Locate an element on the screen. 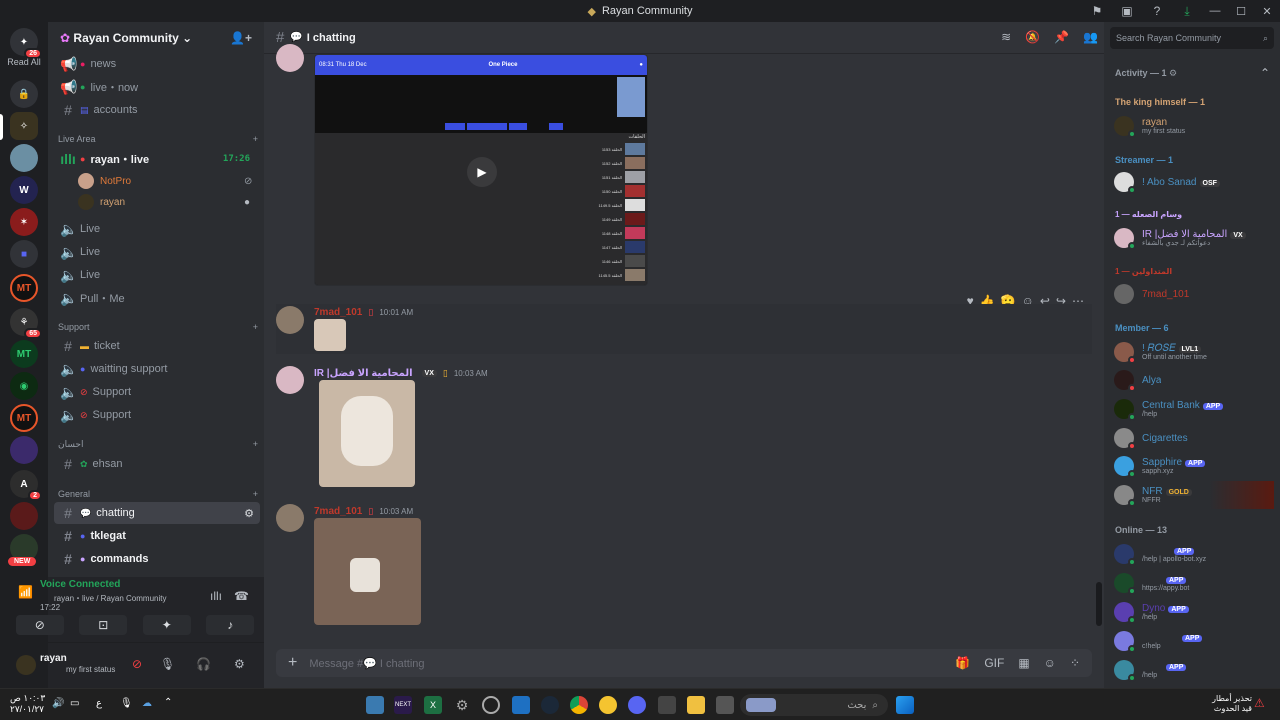 The image size is (1280, 720). headphones-icon: 🎧 is located at coordinates (203, 664).